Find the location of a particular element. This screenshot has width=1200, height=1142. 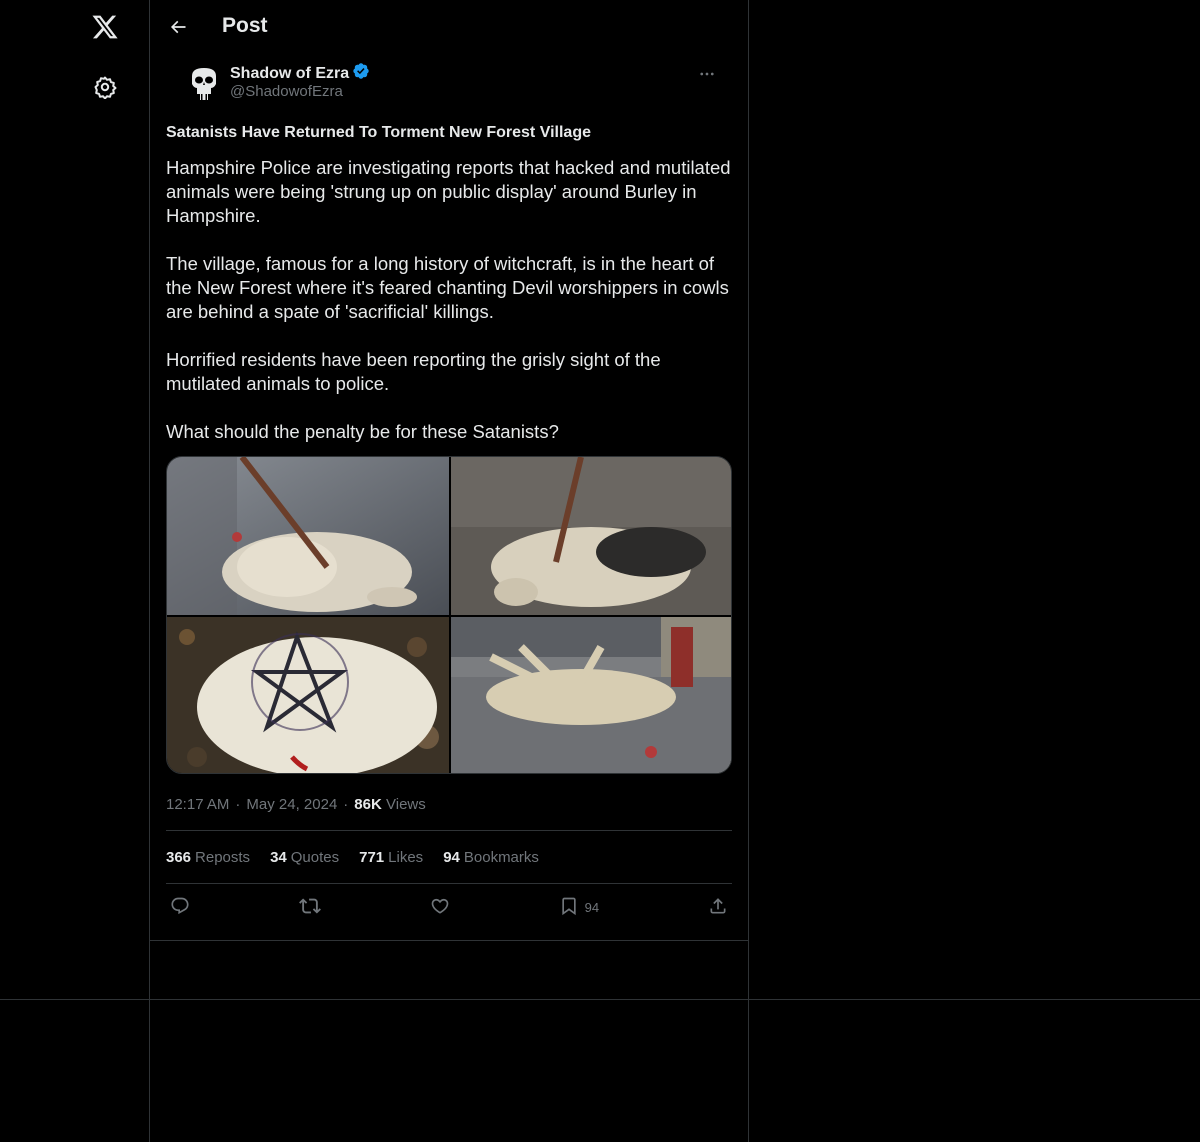

stat-likes: 771 Likes is located at coordinates (391, 857).